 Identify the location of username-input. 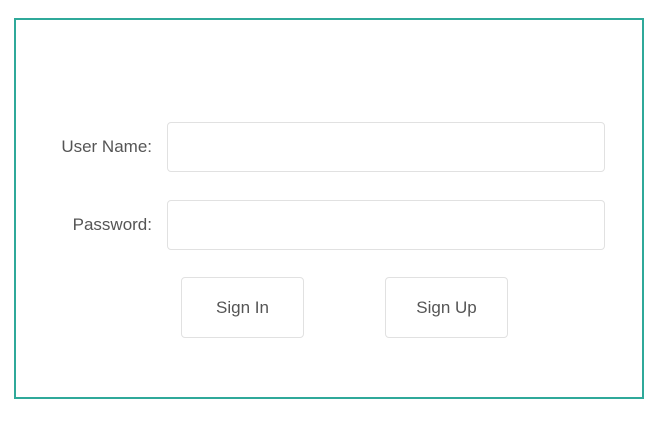
(386, 147).